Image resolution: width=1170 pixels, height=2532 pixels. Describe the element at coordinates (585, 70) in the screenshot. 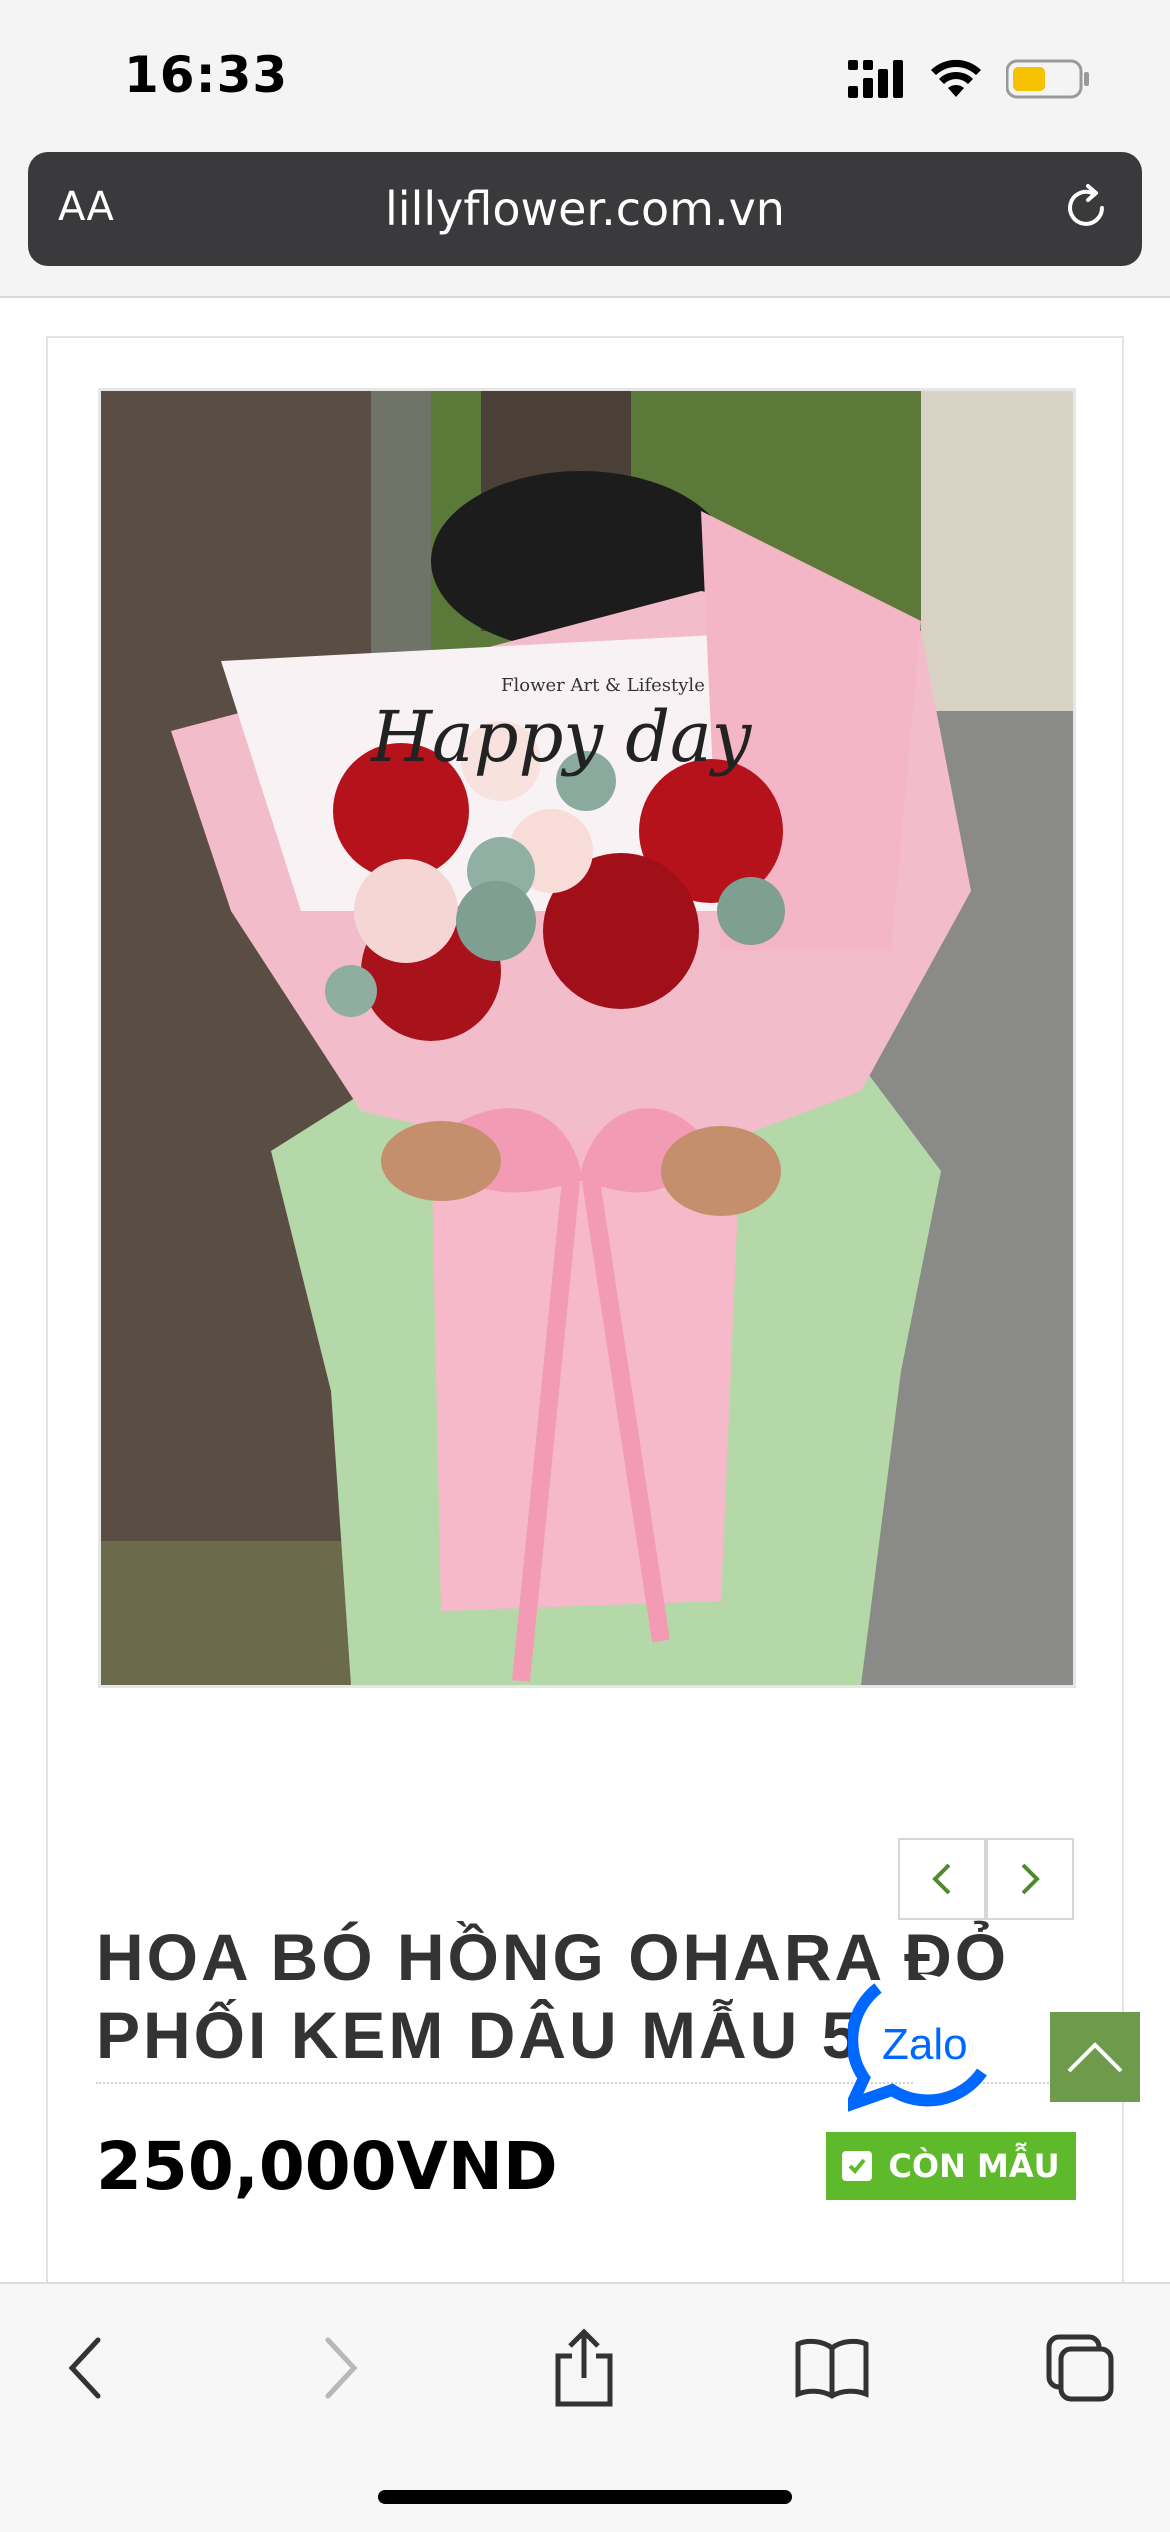

I see `status-bar: 16:33` at that location.